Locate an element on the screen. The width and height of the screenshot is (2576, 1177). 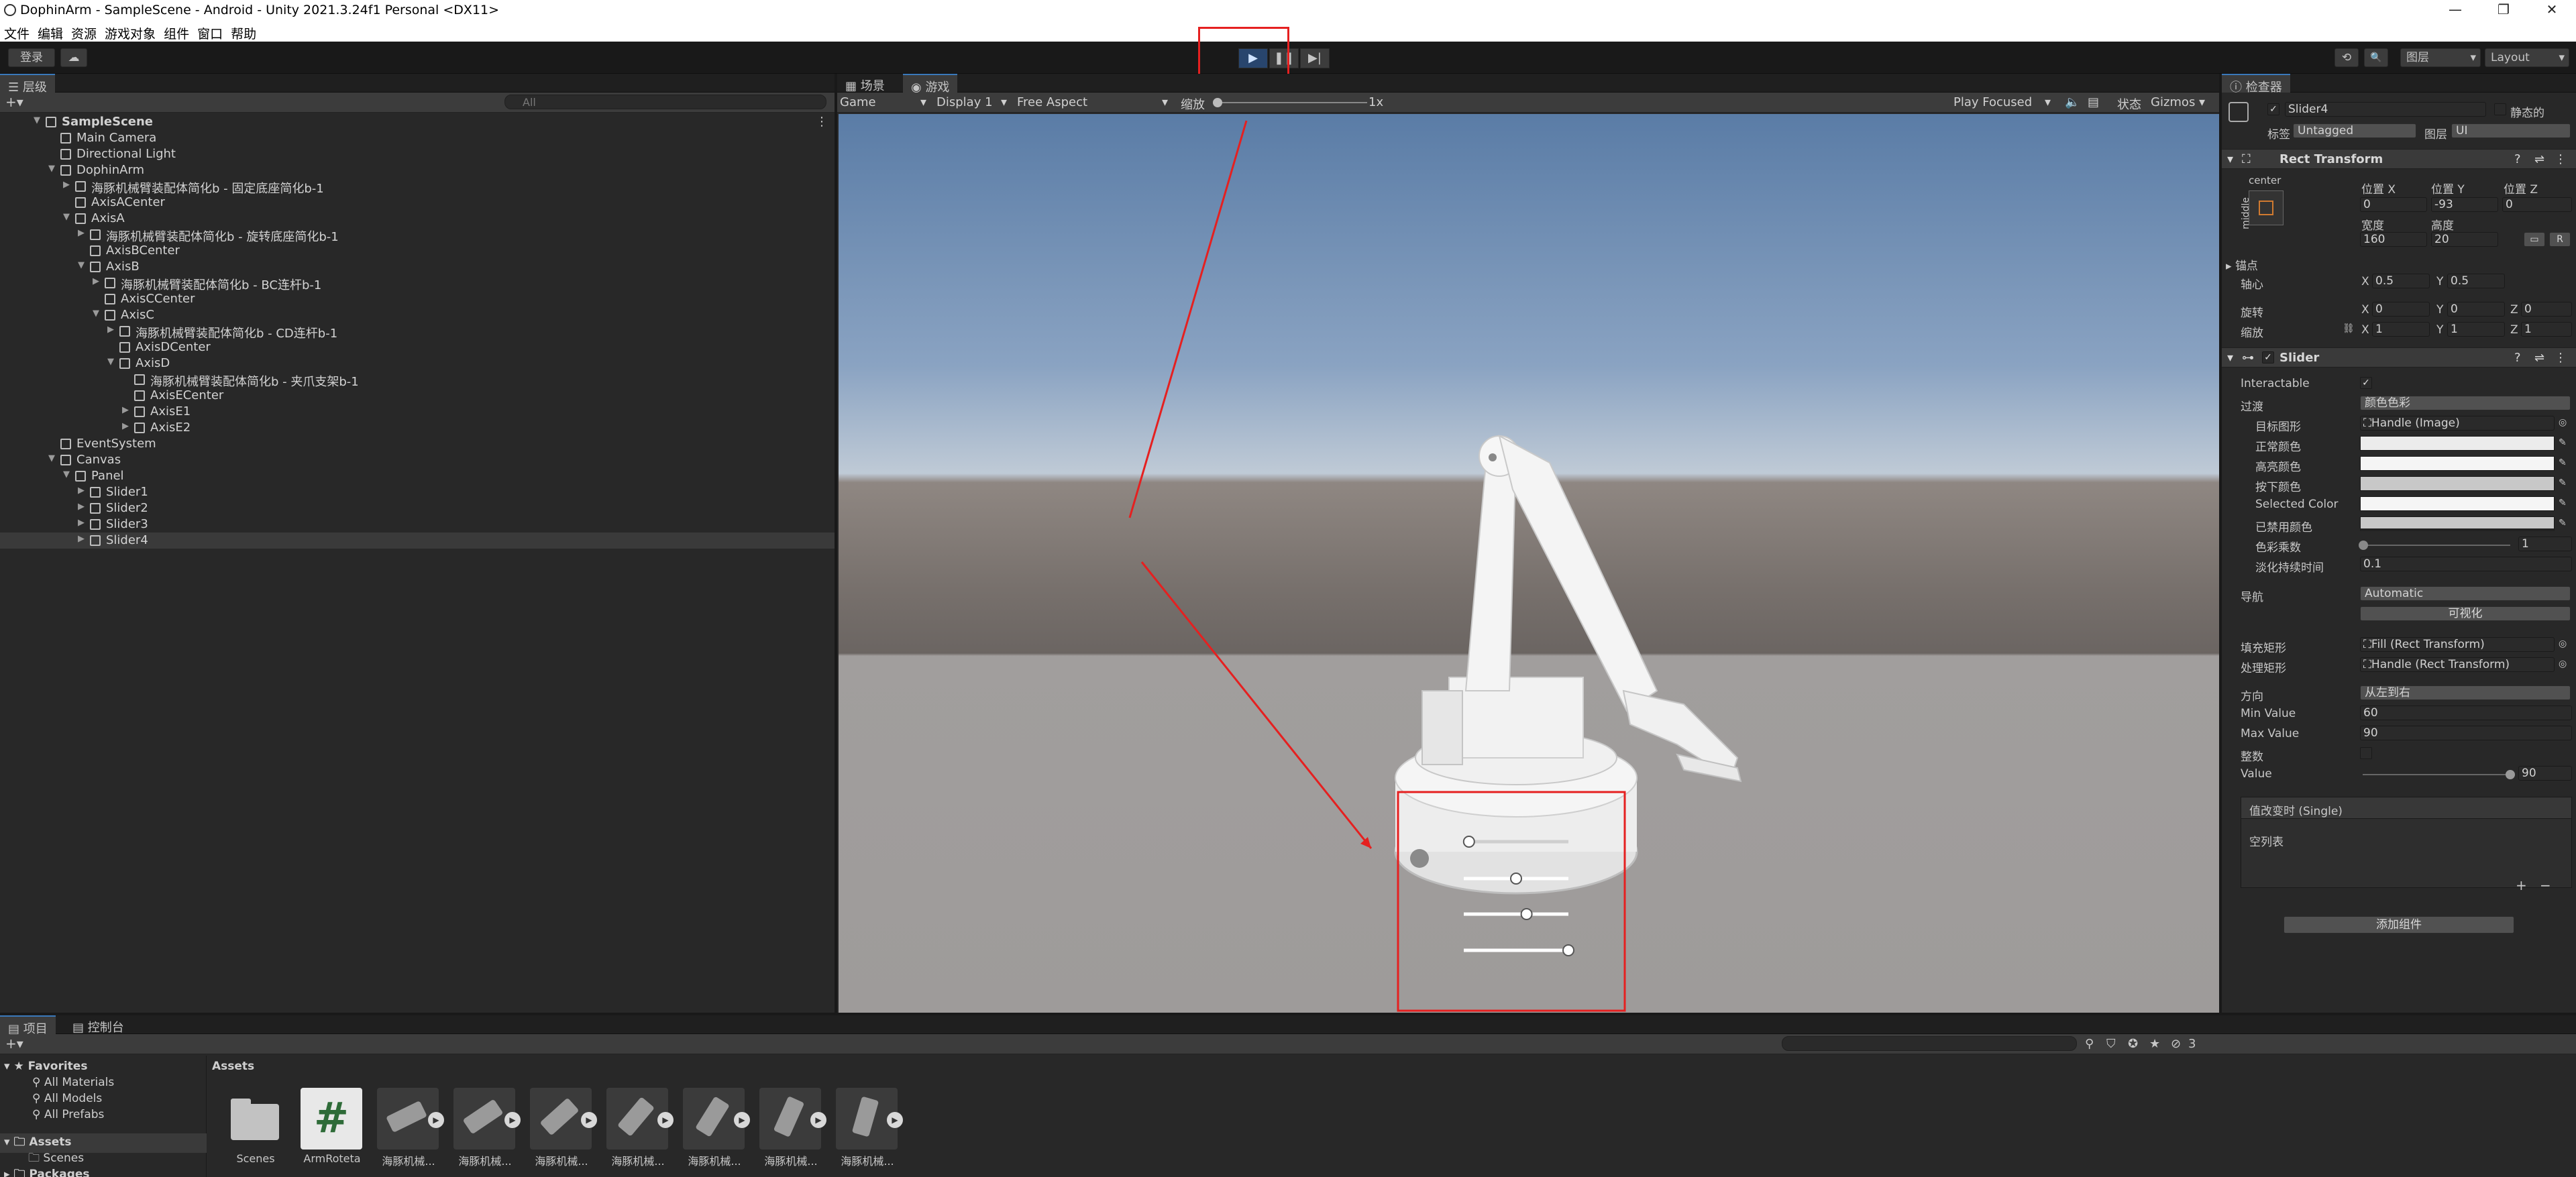
tab-console: ▤ 控制台 is located at coordinates (98, 1025).